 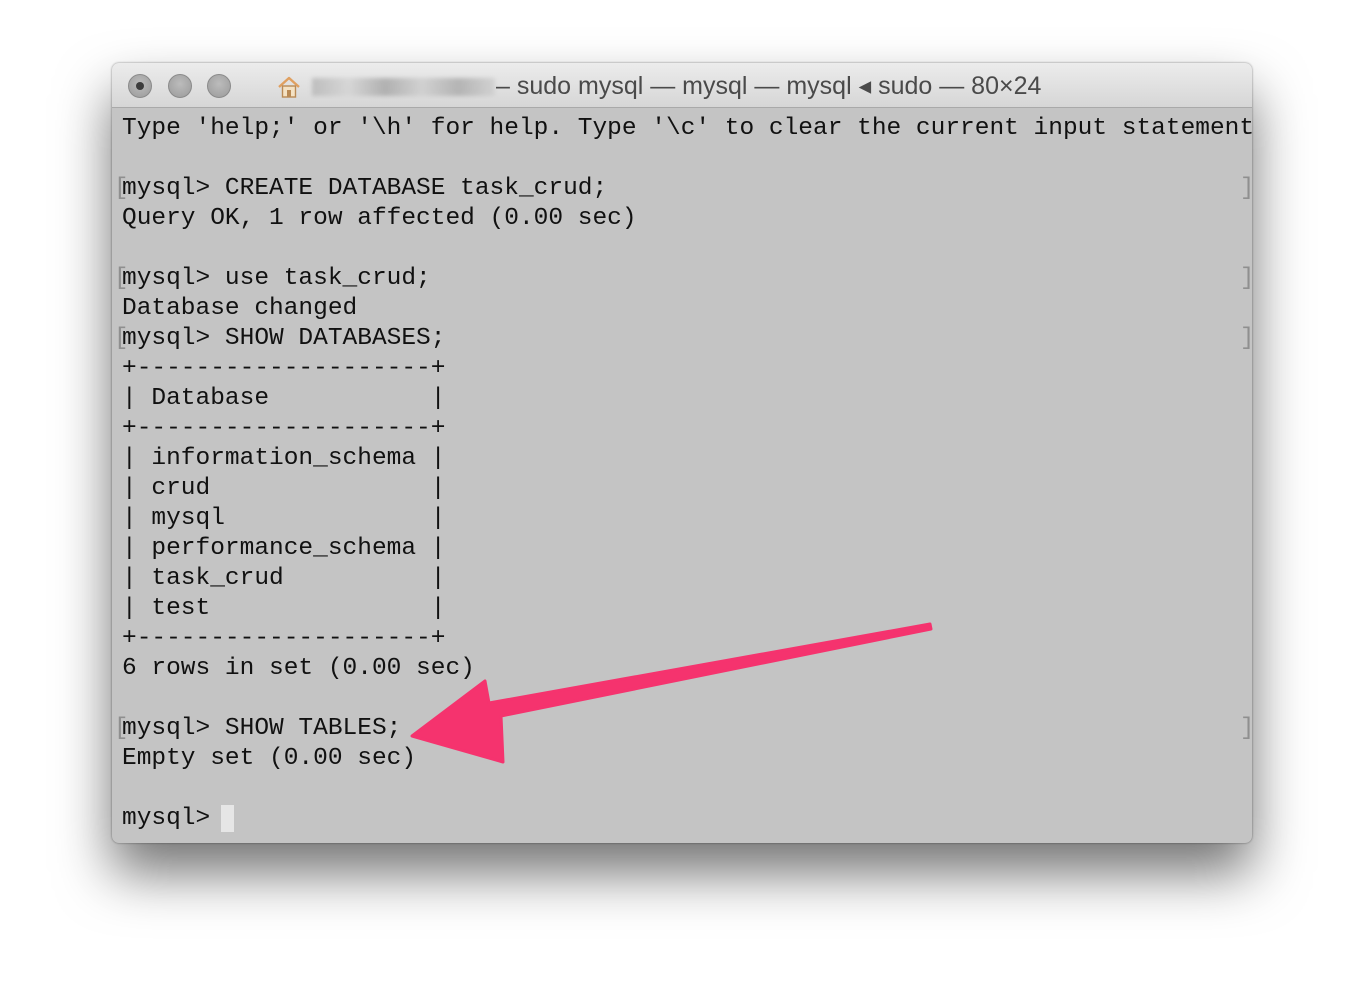 What do you see at coordinates (284, 338) in the screenshot?
I see `terminal-line: mysql> SHOW DATABASES;` at bounding box center [284, 338].